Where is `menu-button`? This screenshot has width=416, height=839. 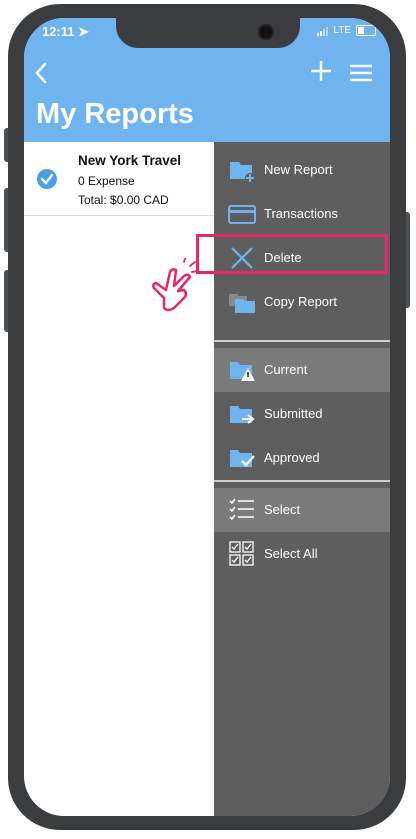 menu-button is located at coordinates (361, 75).